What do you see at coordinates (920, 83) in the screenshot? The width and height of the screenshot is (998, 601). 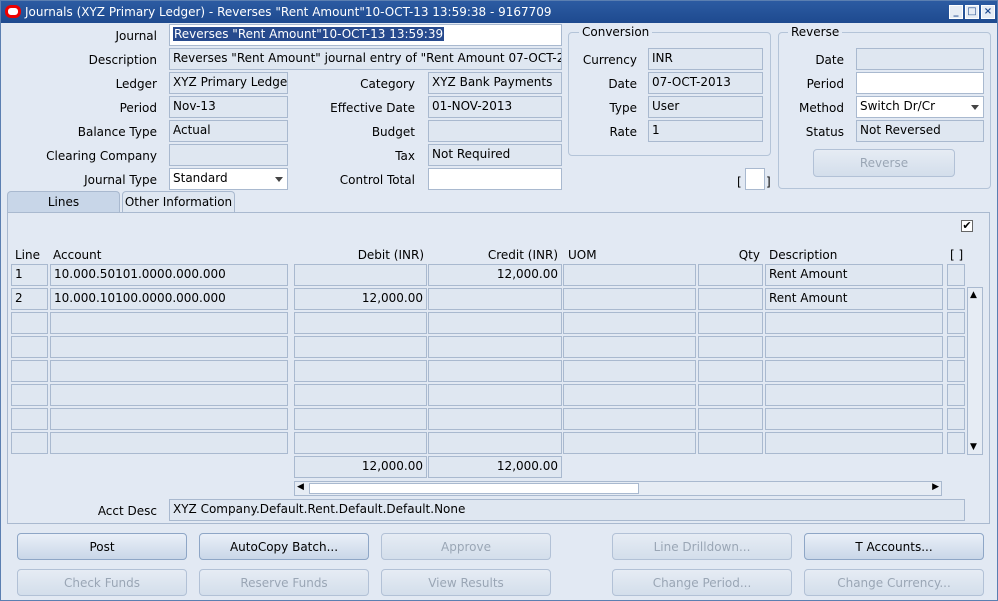 I see `reverse-period-field` at bounding box center [920, 83].